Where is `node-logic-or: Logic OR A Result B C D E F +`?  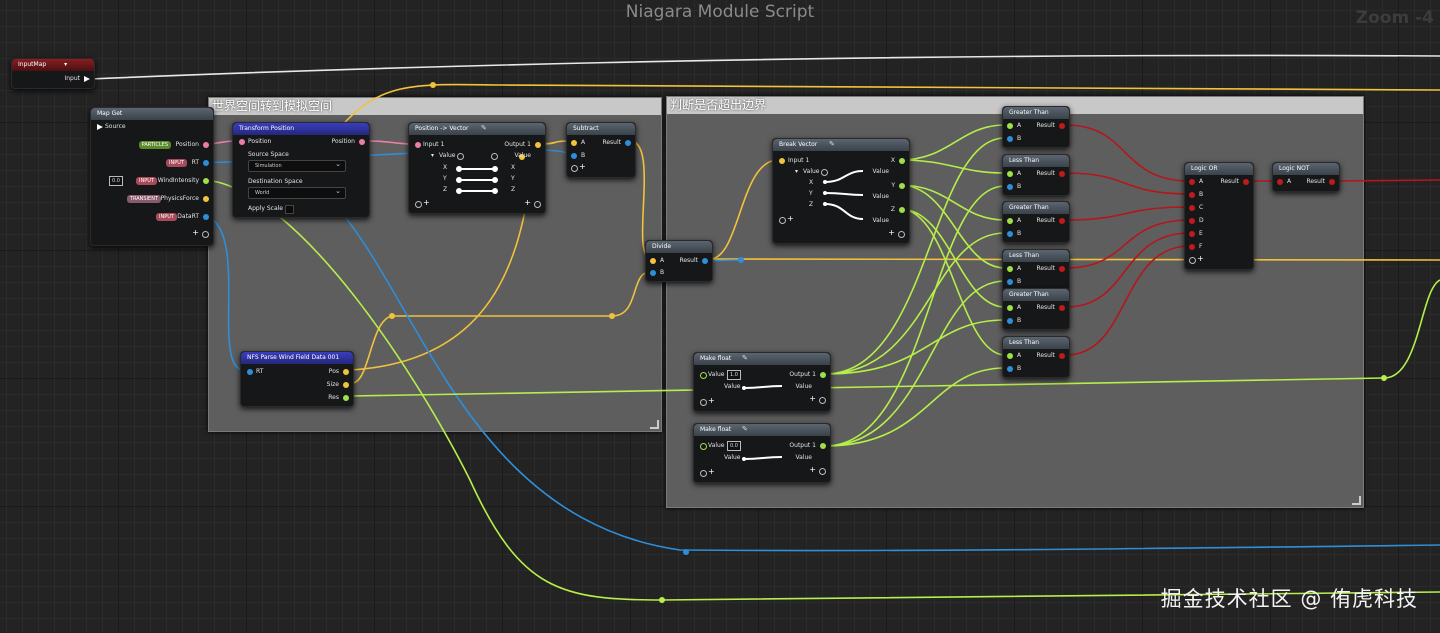
node-logic-or: Logic OR A Result B C D E F + is located at coordinates (1219, 216).